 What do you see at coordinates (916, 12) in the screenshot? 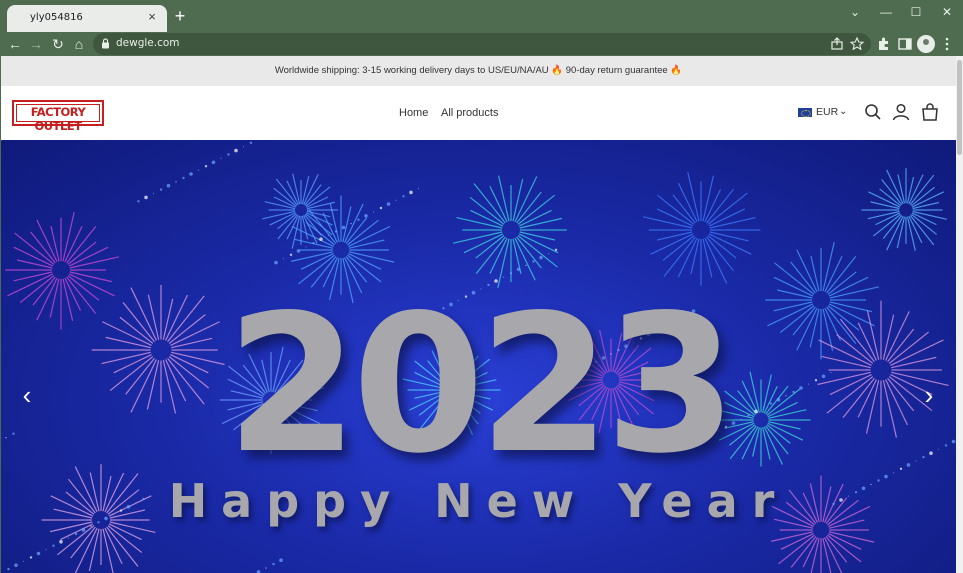
I see `maximize-button: ☐` at bounding box center [916, 12].